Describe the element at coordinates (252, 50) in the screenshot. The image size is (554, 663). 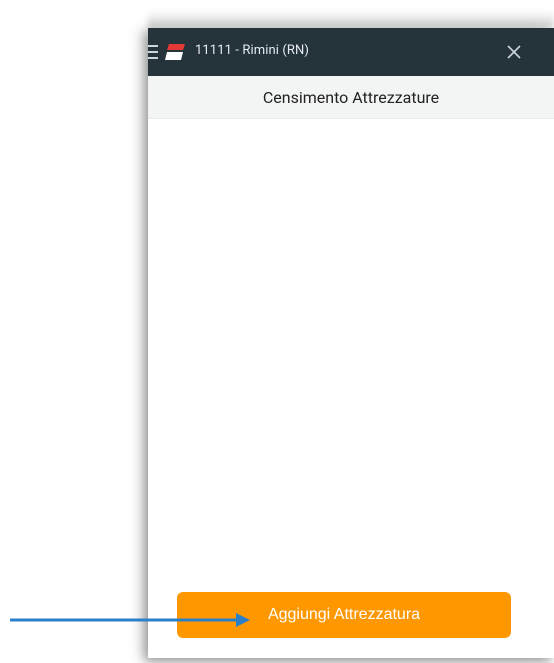
I see `app-title: 11111 - Rimini (RN)` at that location.